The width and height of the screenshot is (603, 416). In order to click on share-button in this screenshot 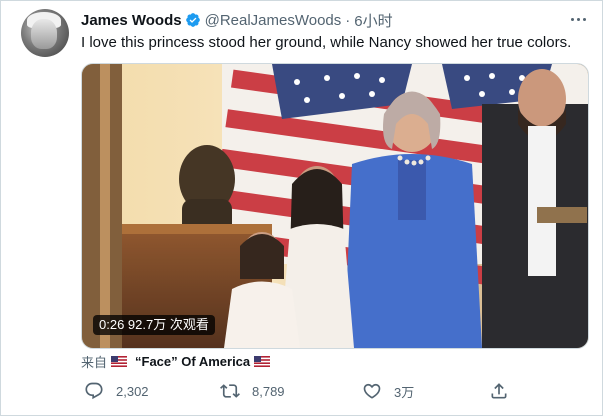, I will do `click(499, 391)`.